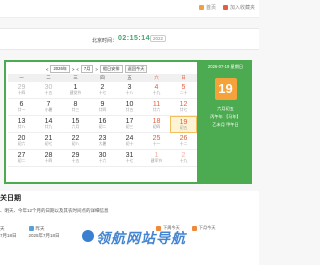 Image resolution: width=320 pixels, height=265 pixels. Describe the element at coordinates (156, 158) in the screenshot. I see `day-cell: 1 建军节` at that location.